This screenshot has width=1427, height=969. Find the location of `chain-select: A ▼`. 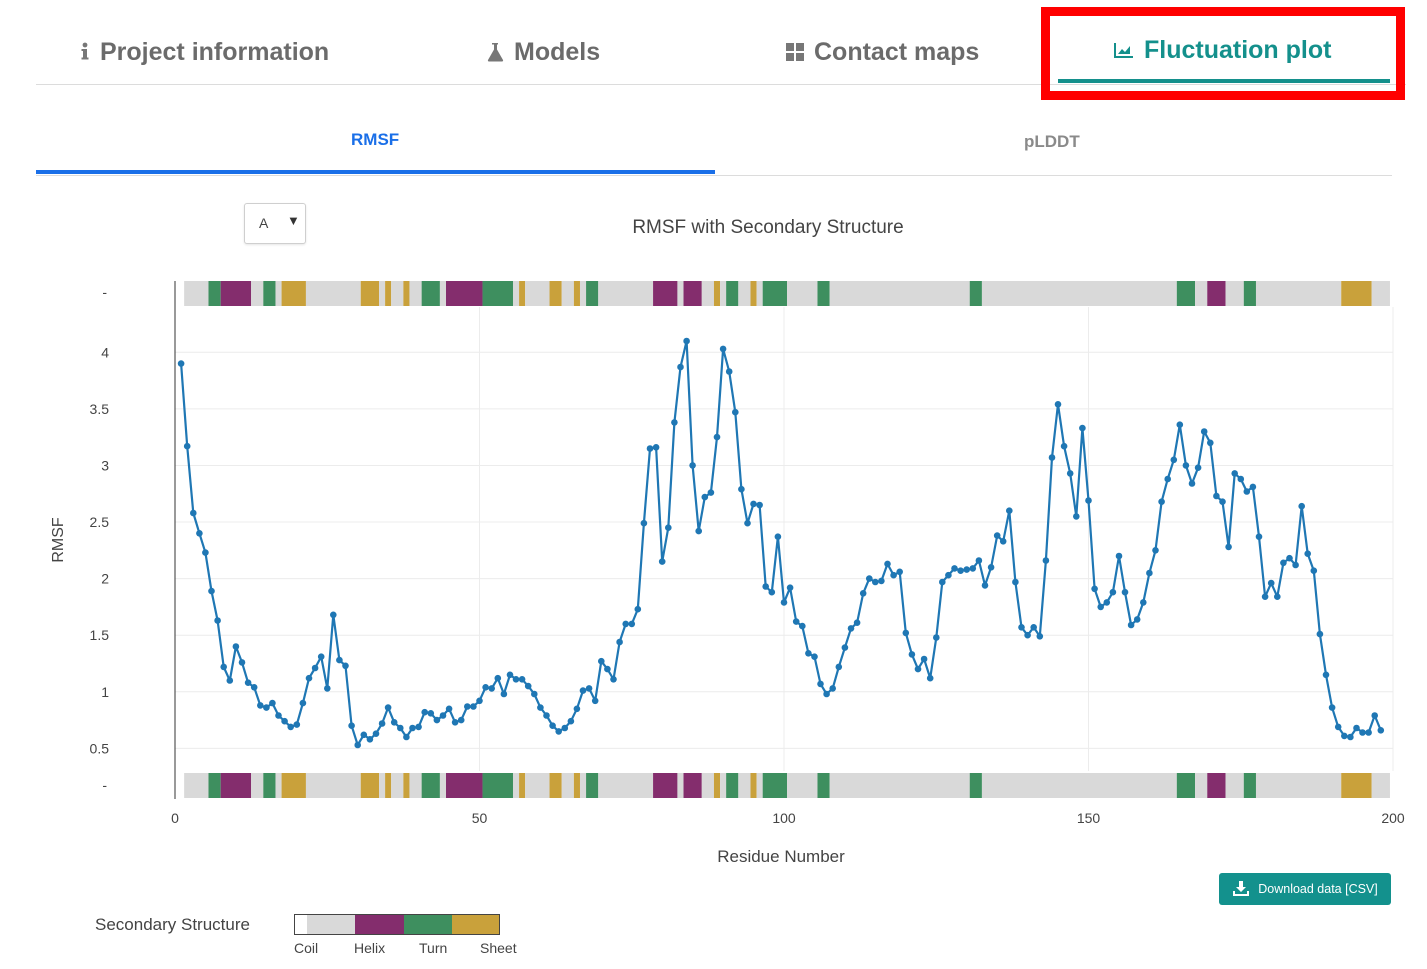

chain-select: A ▼ is located at coordinates (275, 223).